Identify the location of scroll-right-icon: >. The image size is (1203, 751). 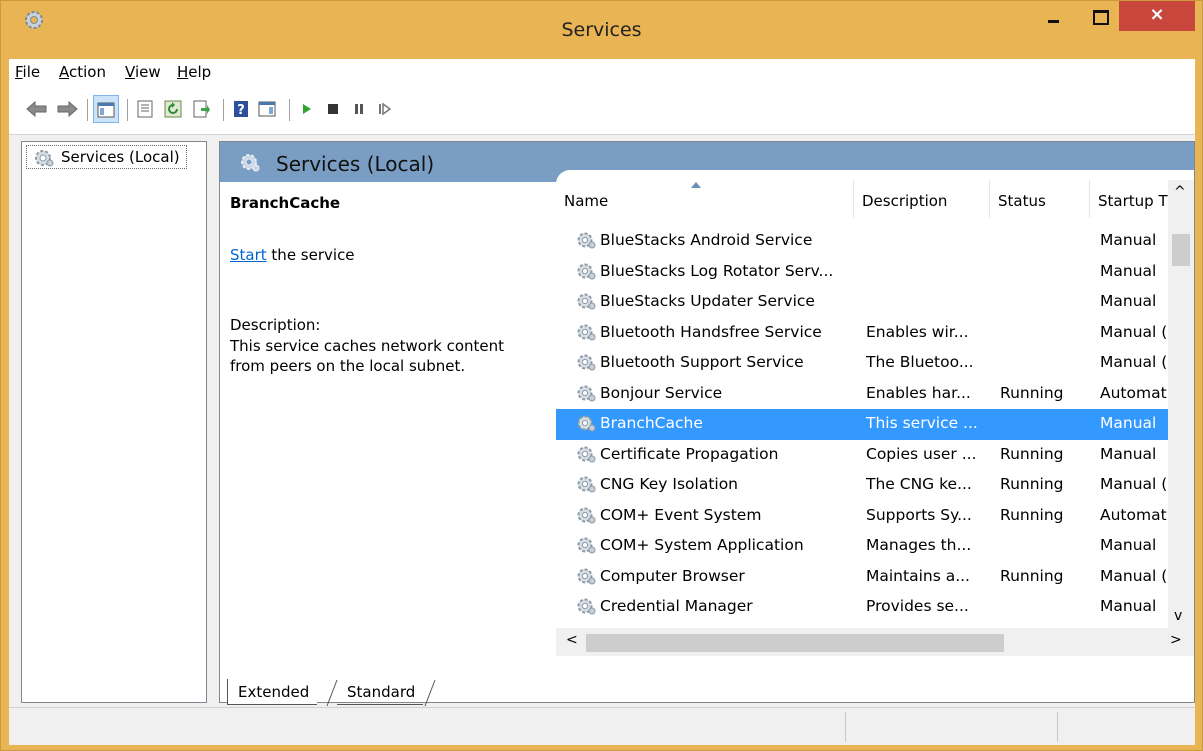
(1176, 640).